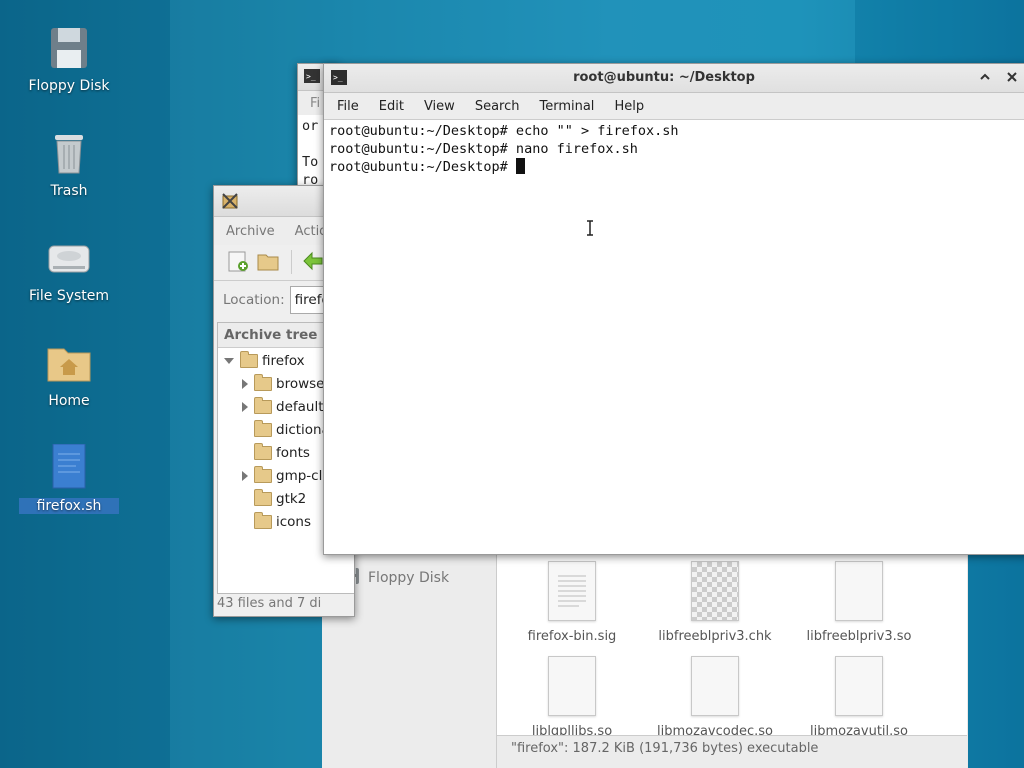 The width and height of the screenshot is (1024, 768). I want to click on file-item: liblgpllibs.so, so click(572, 695).